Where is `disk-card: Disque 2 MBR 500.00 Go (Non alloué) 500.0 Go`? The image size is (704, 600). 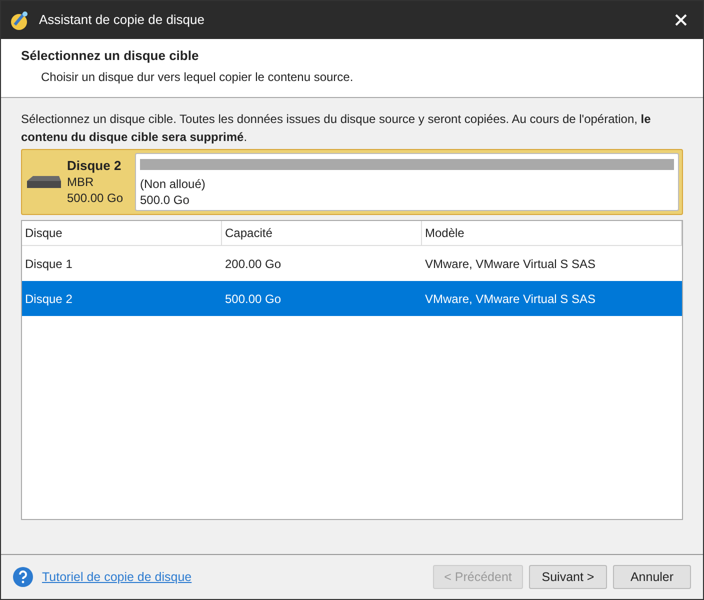 disk-card: Disque 2 MBR 500.00 Go (Non alloué) 500.0 Go is located at coordinates (352, 182).